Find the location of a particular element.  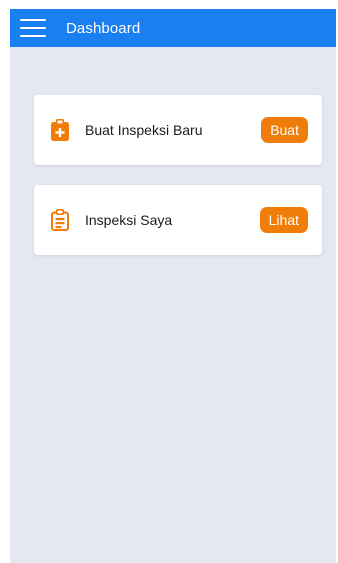

top-app-bar: Dashboard is located at coordinates (173, 28).